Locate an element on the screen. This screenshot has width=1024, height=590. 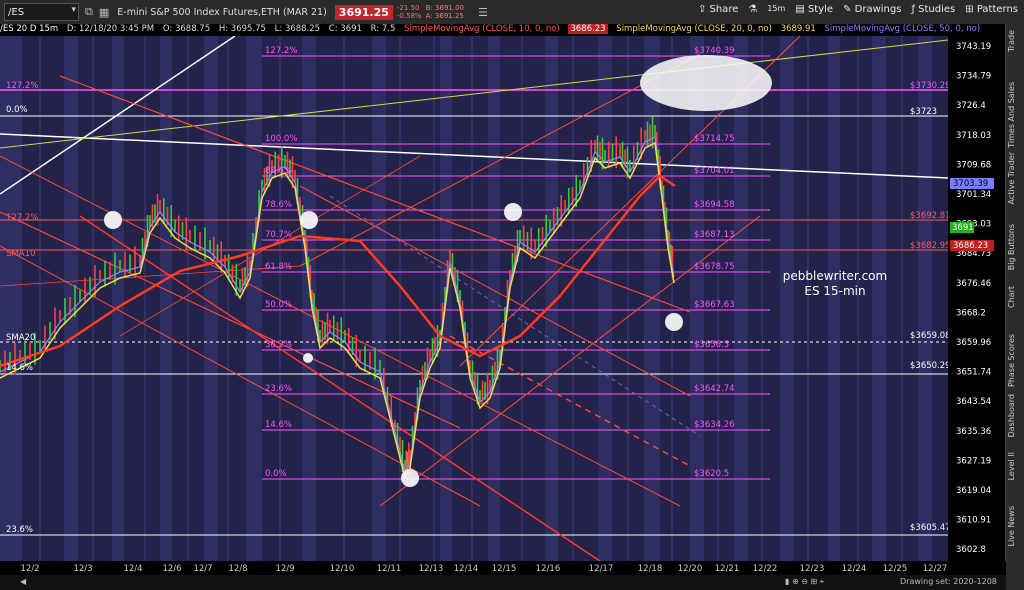
ask: A: 3691.25 is located at coordinates (444, 16).